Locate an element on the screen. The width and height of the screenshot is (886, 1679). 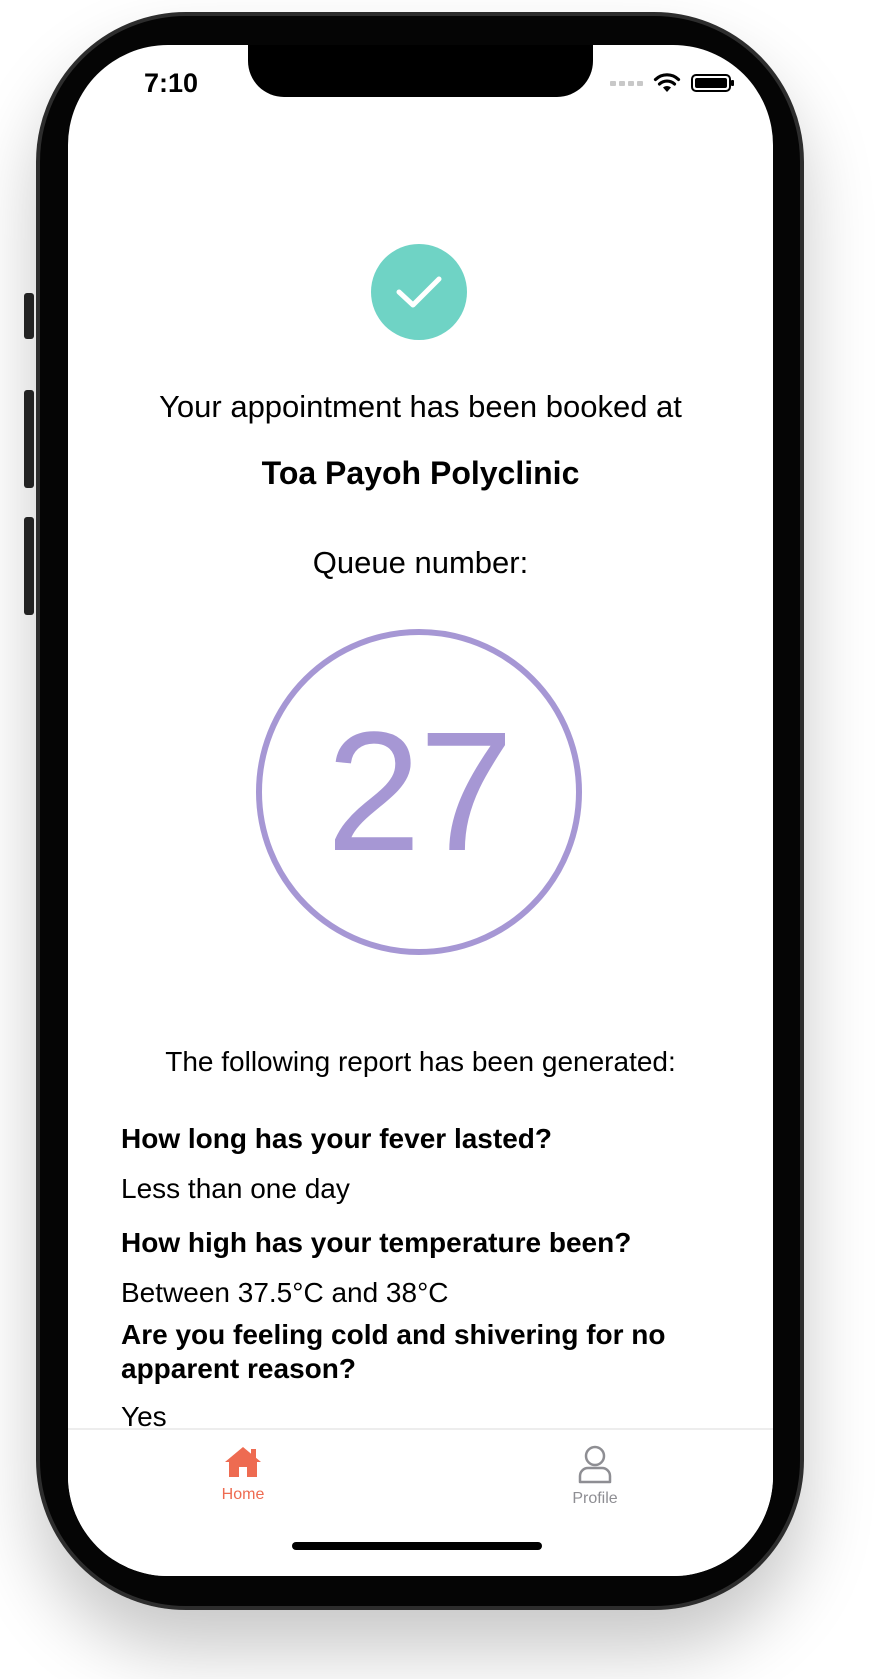
status-icons is located at coordinates (672, 83).